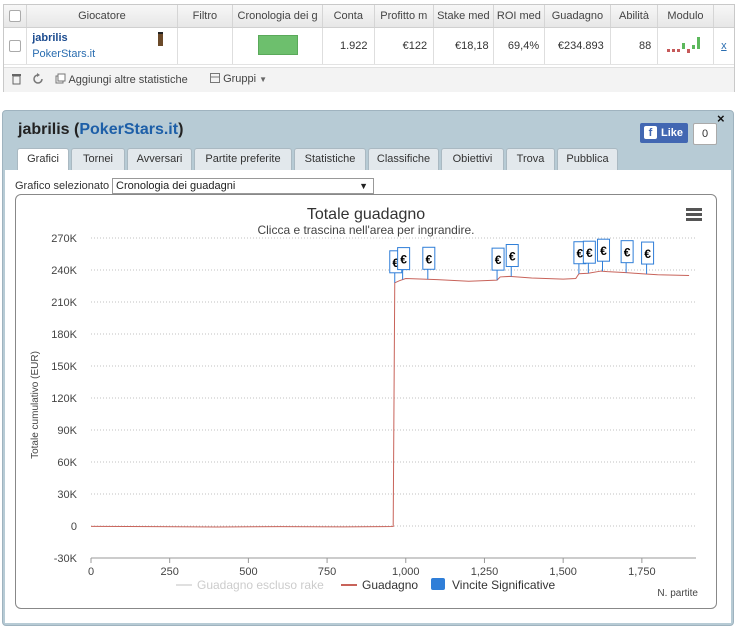 The width and height of the screenshot is (737, 629). Describe the element at coordinates (672, 133) in the screenshot. I see `like-label: Like` at that location.